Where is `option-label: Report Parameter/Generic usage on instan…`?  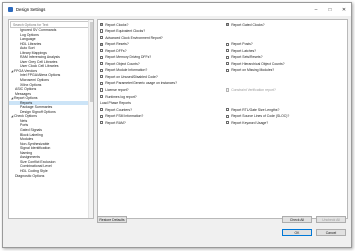 option-label: Report Parameter/Generic usage on instan… is located at coordinates (141, 83).